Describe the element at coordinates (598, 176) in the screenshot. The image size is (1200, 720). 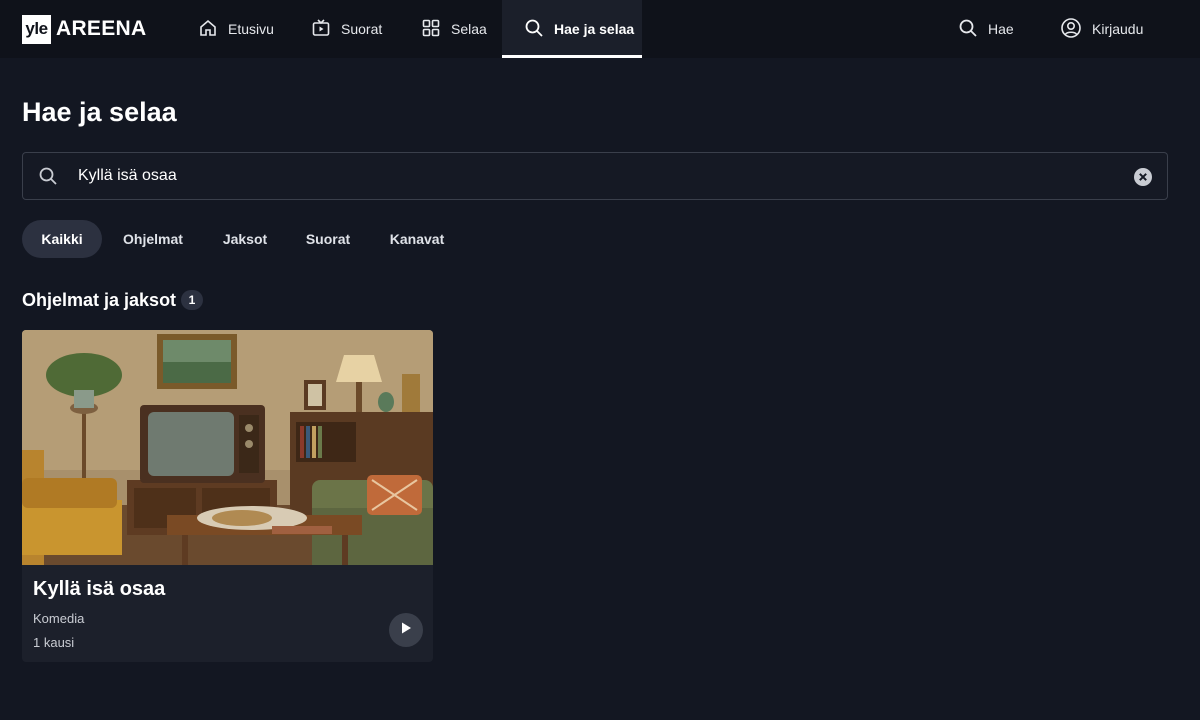
I see `search-input` at that location.